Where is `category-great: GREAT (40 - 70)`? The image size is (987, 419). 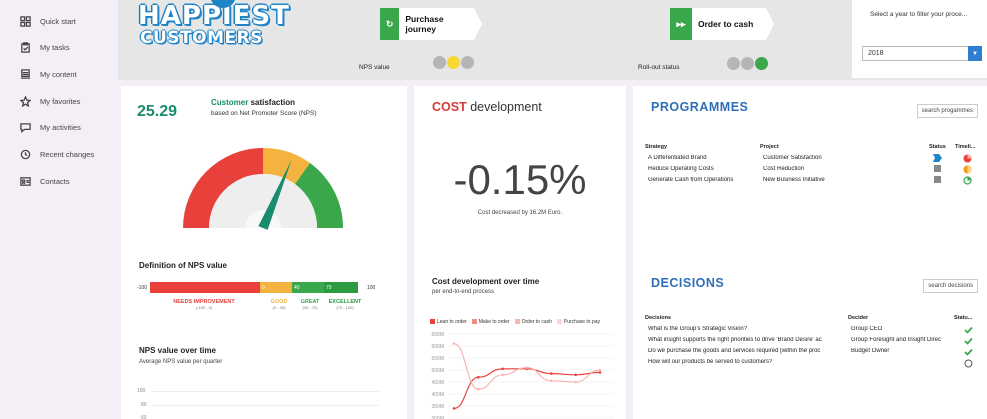 category-great: GREAT (40 - 70) is located at coordinates (310, 304).